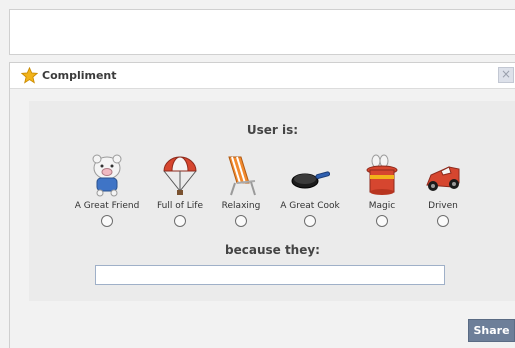 This screenshot has width=515, height=348. What do you see at coordinates (382, 206) in the screenshot?
I see `option-label: Magic` at bounding box center [382, 206].